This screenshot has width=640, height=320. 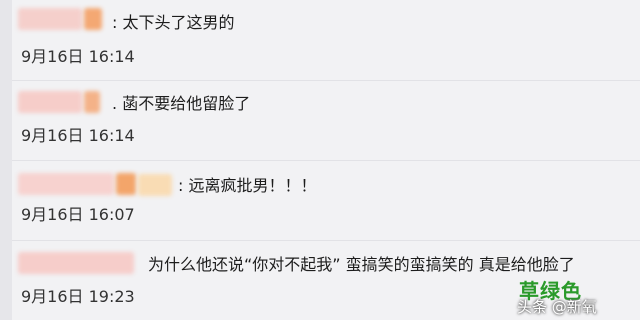 I want to click on comment-text: 为什么他还说“你对不起我” 蛮搞笑的蛮搞笑的 真是给他脸了, so click(x=361, y=265).